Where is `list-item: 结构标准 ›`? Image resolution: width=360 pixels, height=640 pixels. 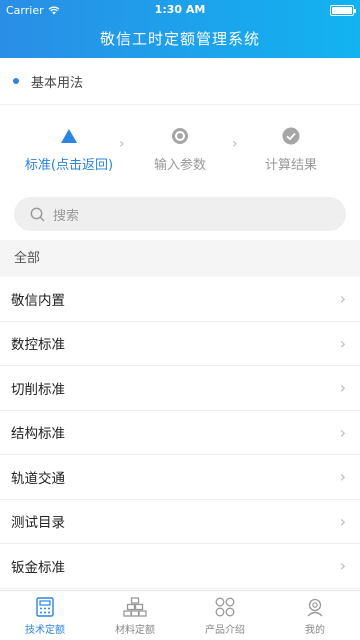
list-item: 结构标准 › is located at coordinates (180, 433).